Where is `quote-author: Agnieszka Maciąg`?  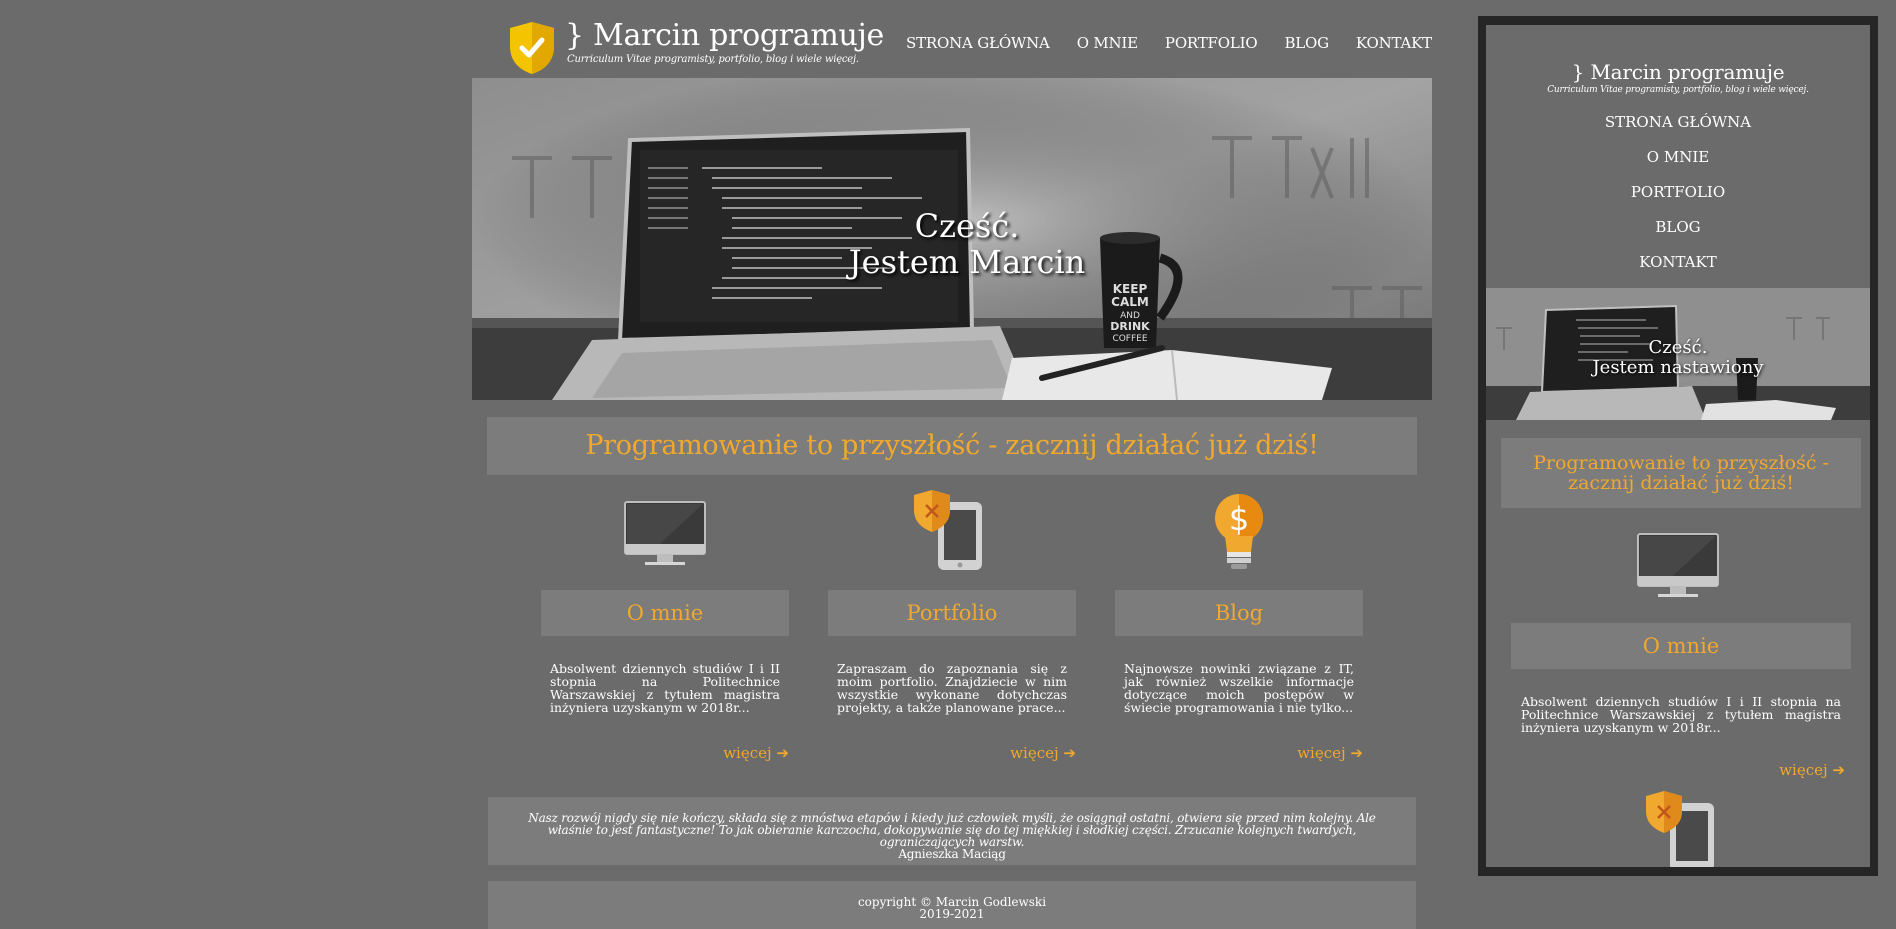 quote-author: Agnieszka Maciąg is located at coordinates (952, 854).